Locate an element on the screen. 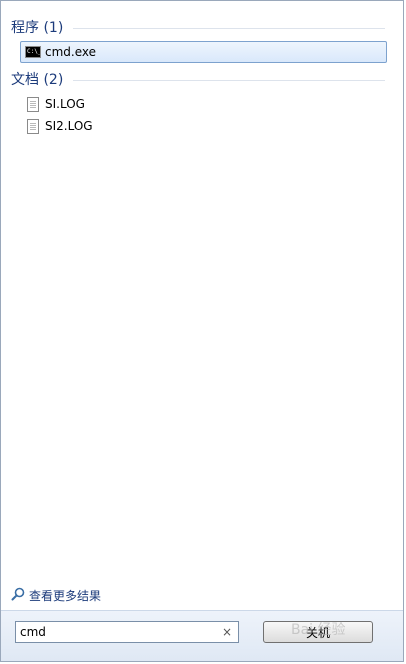 The image size is (406, 664). result-item-cmd-exe: C:\_ cmd.exe is located at coordinates (203, 52).